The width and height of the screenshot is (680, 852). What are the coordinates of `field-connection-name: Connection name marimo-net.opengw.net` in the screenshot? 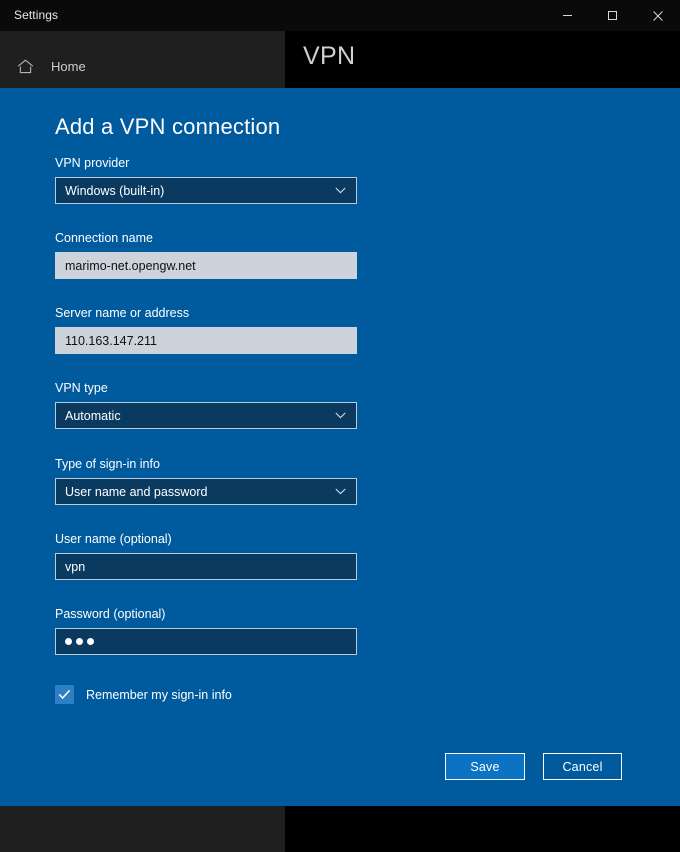 It's located at (206, 255).